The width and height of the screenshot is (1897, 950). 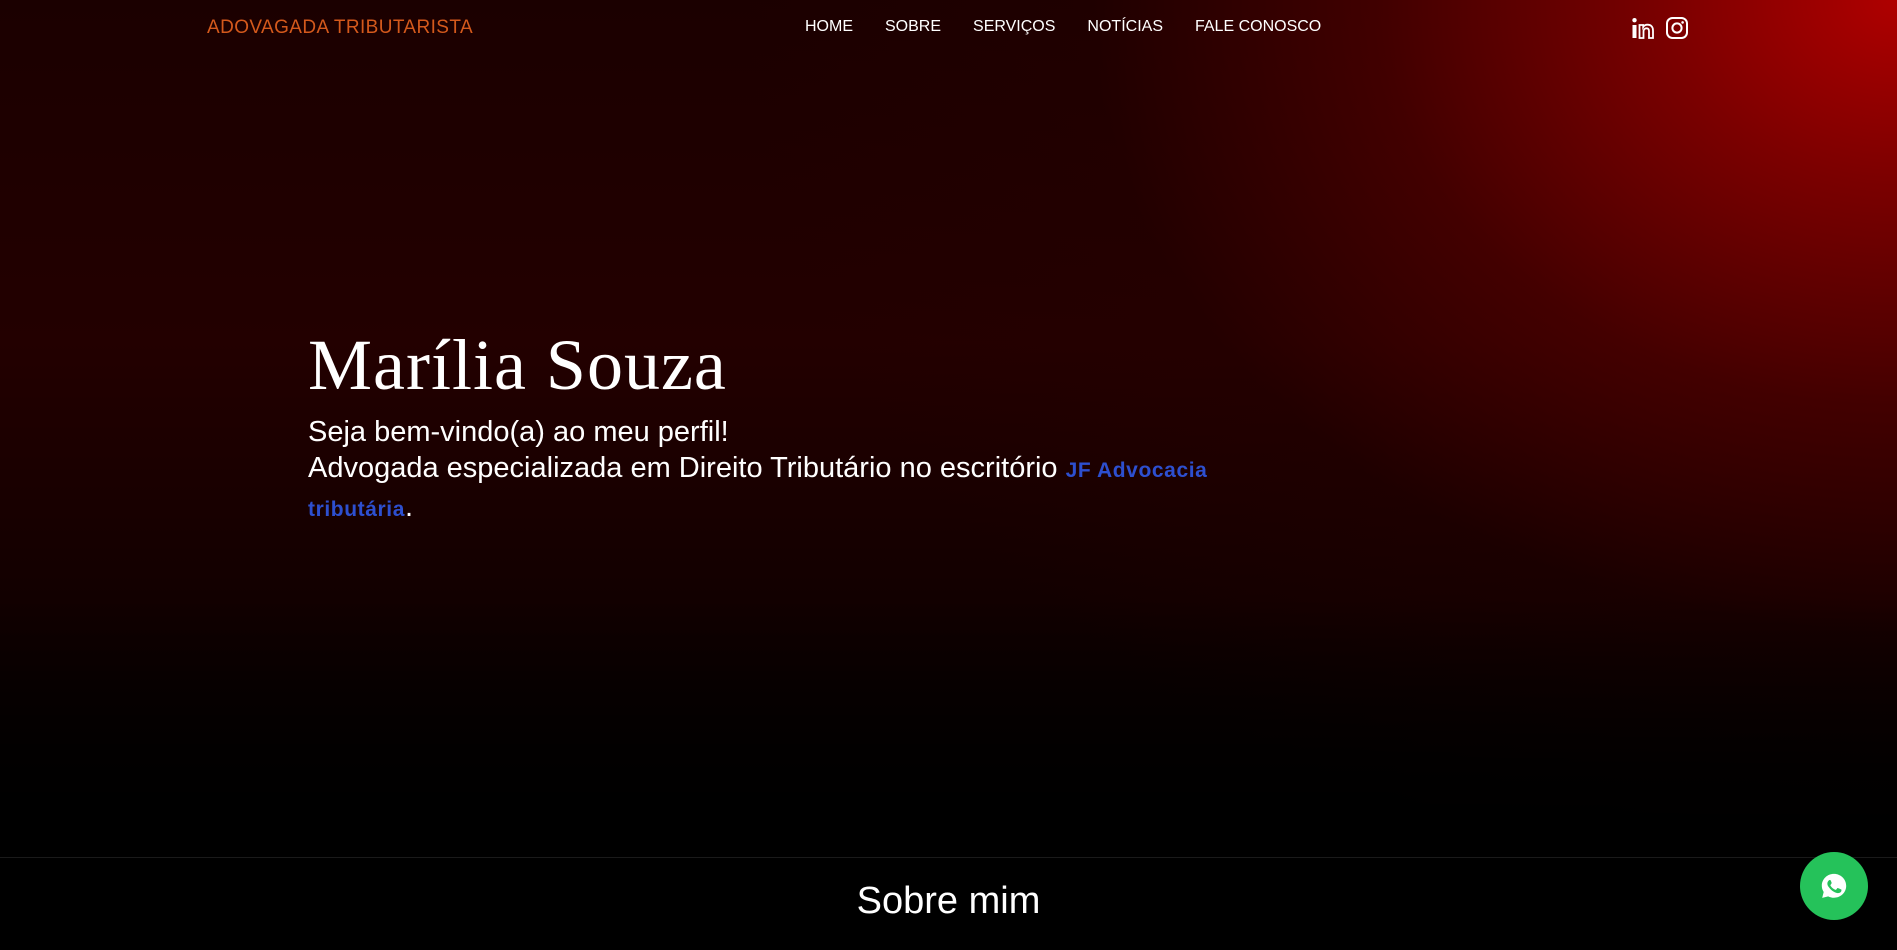 I want to click on nav-link-servicos: SERVIÇOS, so click(x=1014, y=27).